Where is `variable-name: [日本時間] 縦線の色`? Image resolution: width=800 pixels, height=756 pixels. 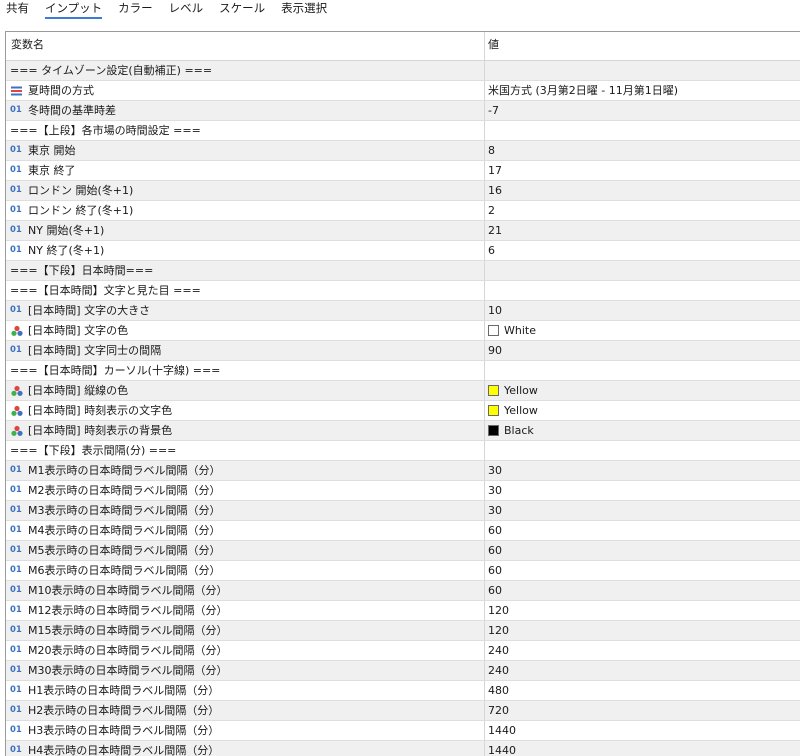
variable-name: [日本時間] 縦線の色 is located at coordinates (78, 390).